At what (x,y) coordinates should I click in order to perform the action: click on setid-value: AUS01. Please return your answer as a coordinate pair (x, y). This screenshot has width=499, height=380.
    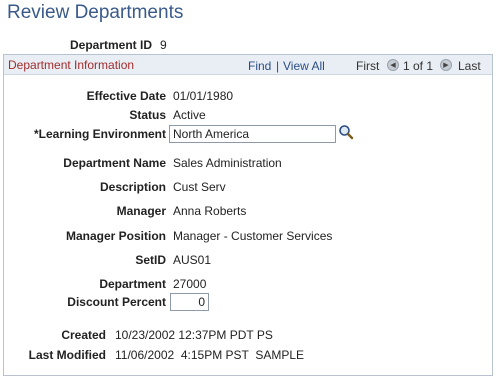
    Looking at the image, I should click on (192, 260).